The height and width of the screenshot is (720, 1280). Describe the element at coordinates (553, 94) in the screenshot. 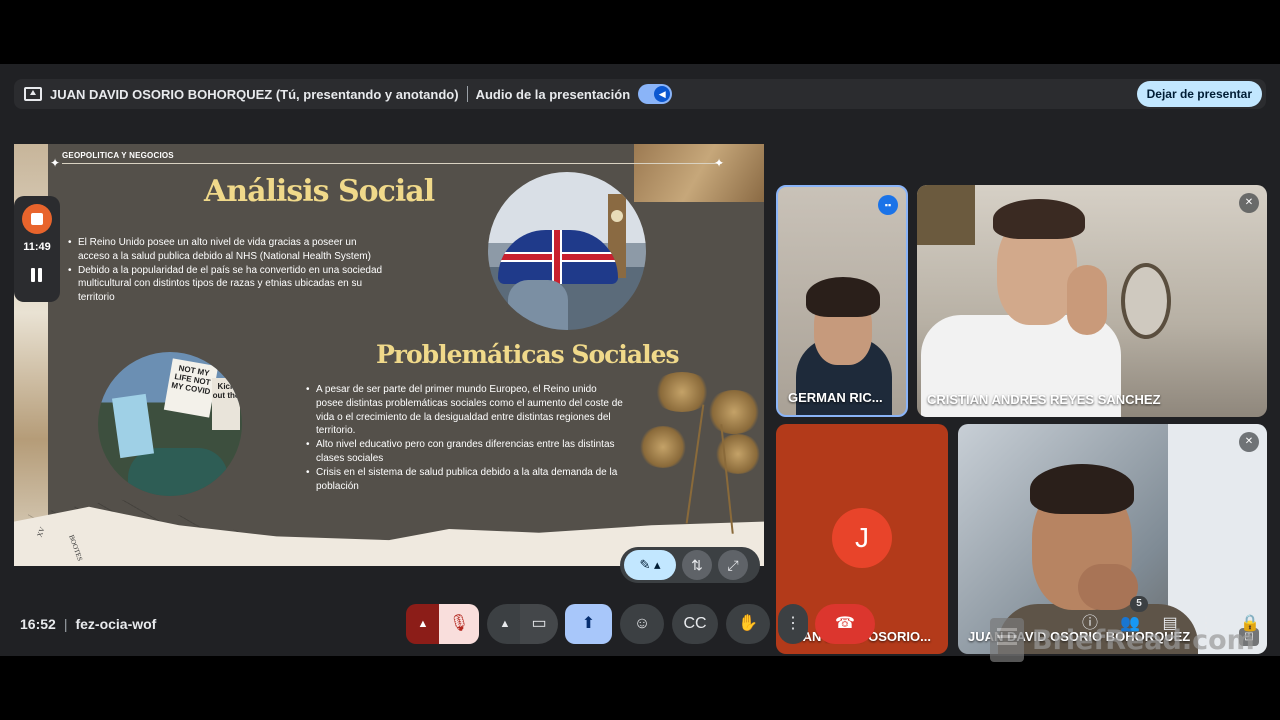

I see `presentation-audio-label: Audio de la presentación` at that location.